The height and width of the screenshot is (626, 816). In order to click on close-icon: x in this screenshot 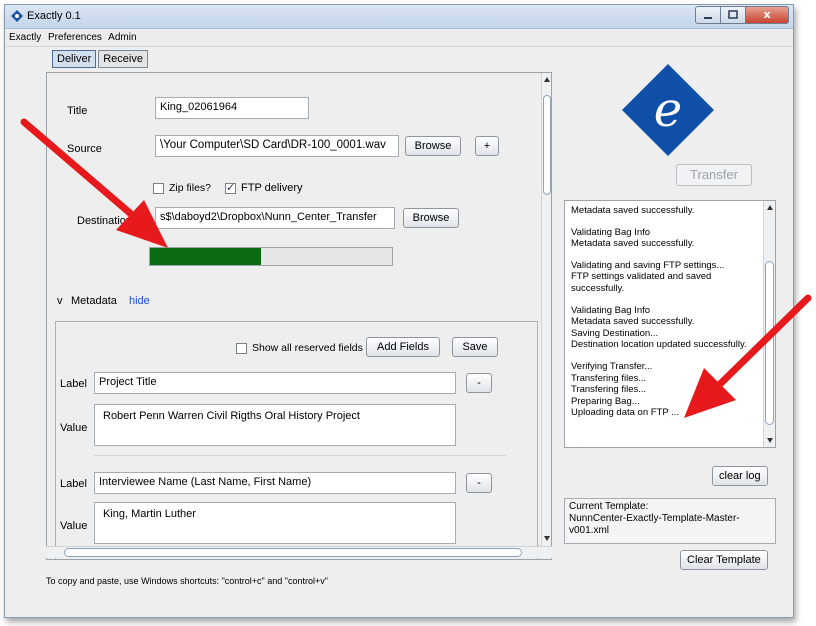, I will do `click(767, 14)`.